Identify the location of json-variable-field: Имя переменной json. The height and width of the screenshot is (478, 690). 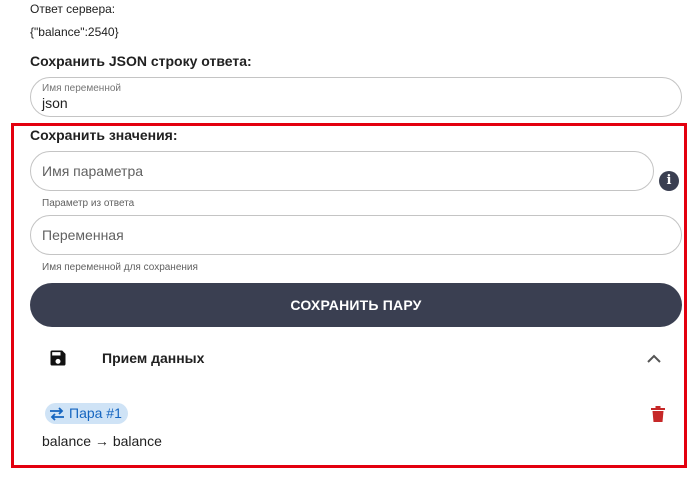
(356, 97).